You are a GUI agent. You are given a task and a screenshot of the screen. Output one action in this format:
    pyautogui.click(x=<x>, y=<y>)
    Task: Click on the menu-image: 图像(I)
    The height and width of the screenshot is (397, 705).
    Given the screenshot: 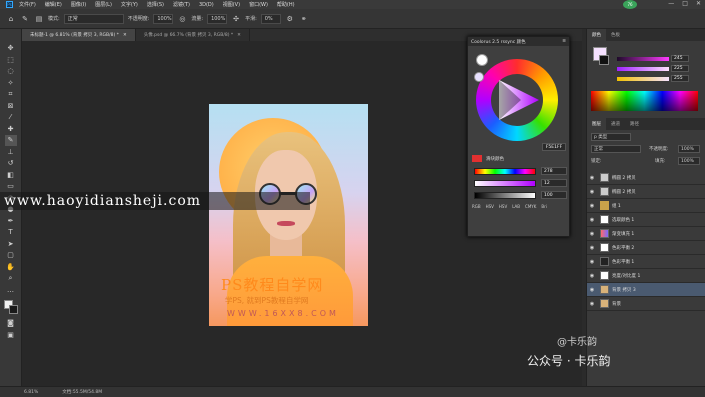 What is the action you would take?
    pyautogui.click(x=78, y=4)
    